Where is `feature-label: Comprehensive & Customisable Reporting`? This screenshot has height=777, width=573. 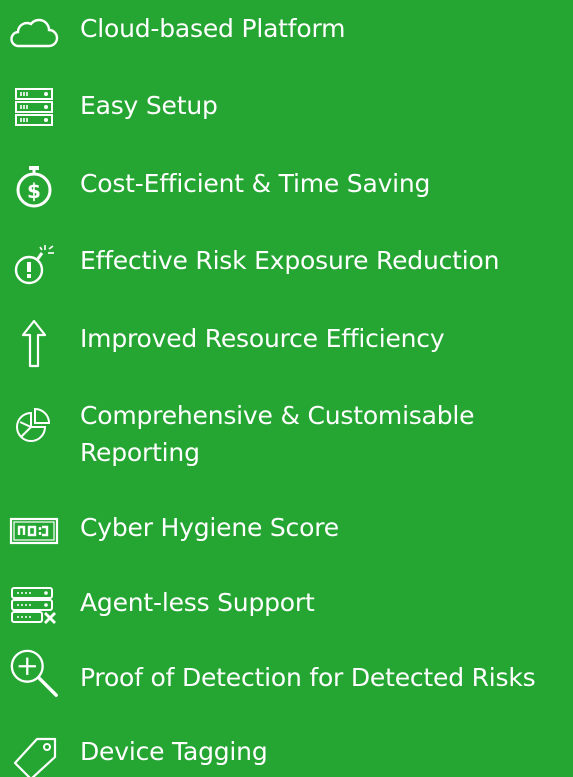
feature-label: Comprehensive & Customisable Reporting is located at coordinates (277, 434).